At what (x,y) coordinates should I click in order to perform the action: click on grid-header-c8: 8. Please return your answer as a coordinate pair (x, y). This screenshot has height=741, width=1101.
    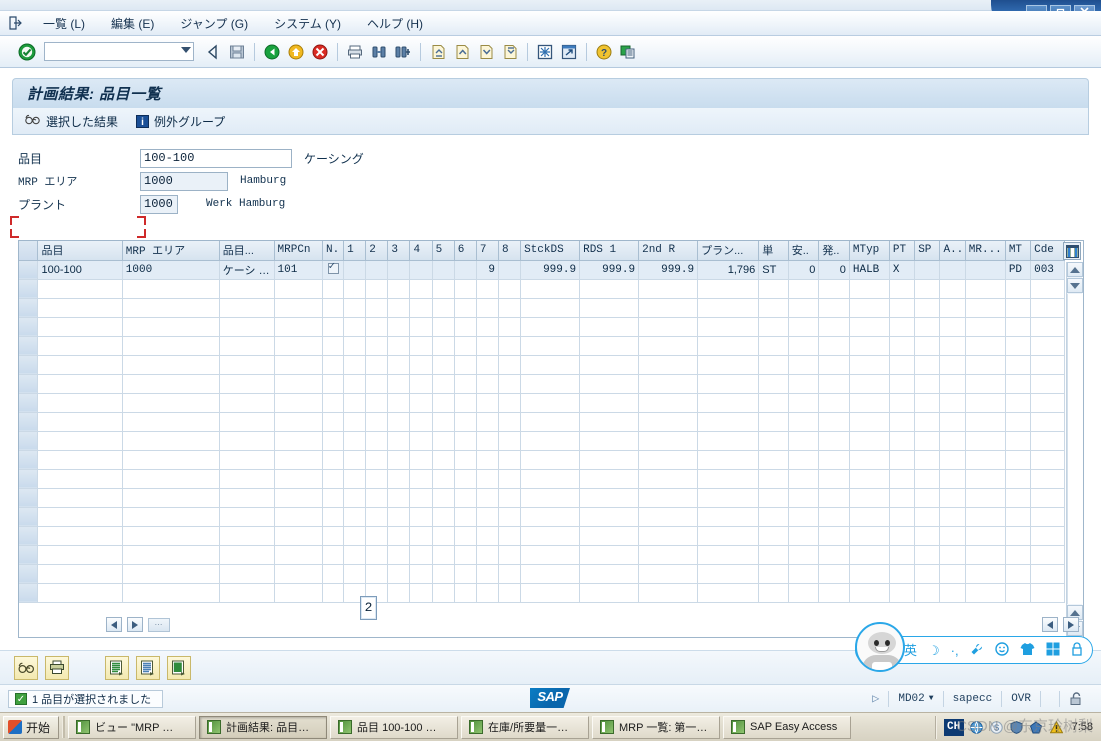
    Looking at the image, I should click on (510, 251).